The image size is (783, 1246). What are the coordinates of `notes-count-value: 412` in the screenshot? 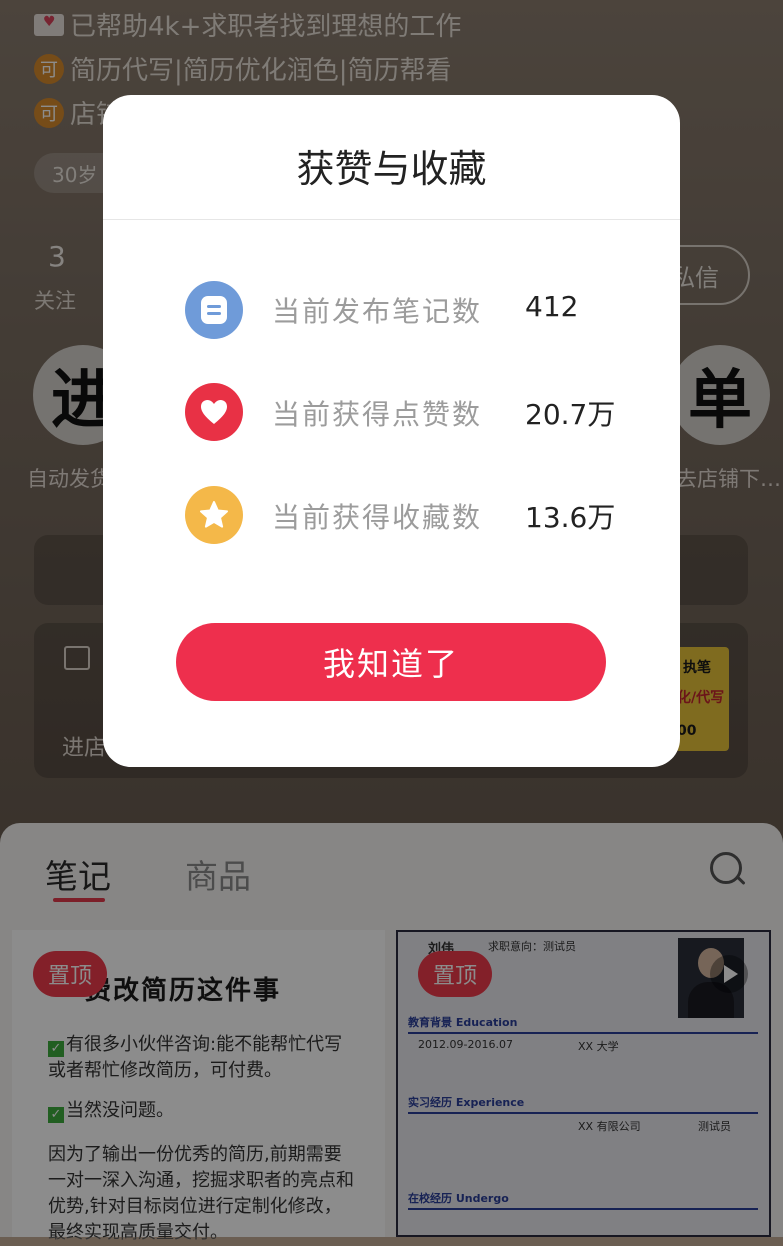 It's located at (552, 306).